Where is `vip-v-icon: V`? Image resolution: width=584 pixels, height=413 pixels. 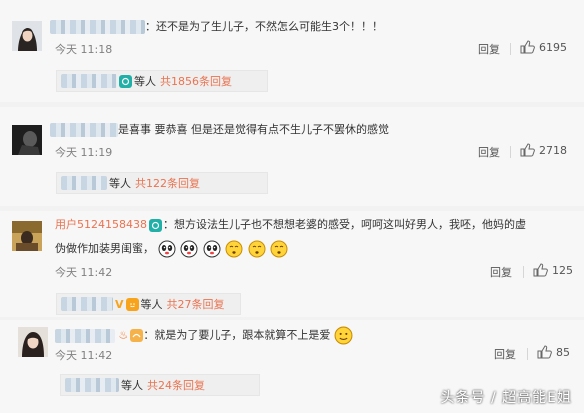 vip-v-icon: V is located at coordinates (119, 304).